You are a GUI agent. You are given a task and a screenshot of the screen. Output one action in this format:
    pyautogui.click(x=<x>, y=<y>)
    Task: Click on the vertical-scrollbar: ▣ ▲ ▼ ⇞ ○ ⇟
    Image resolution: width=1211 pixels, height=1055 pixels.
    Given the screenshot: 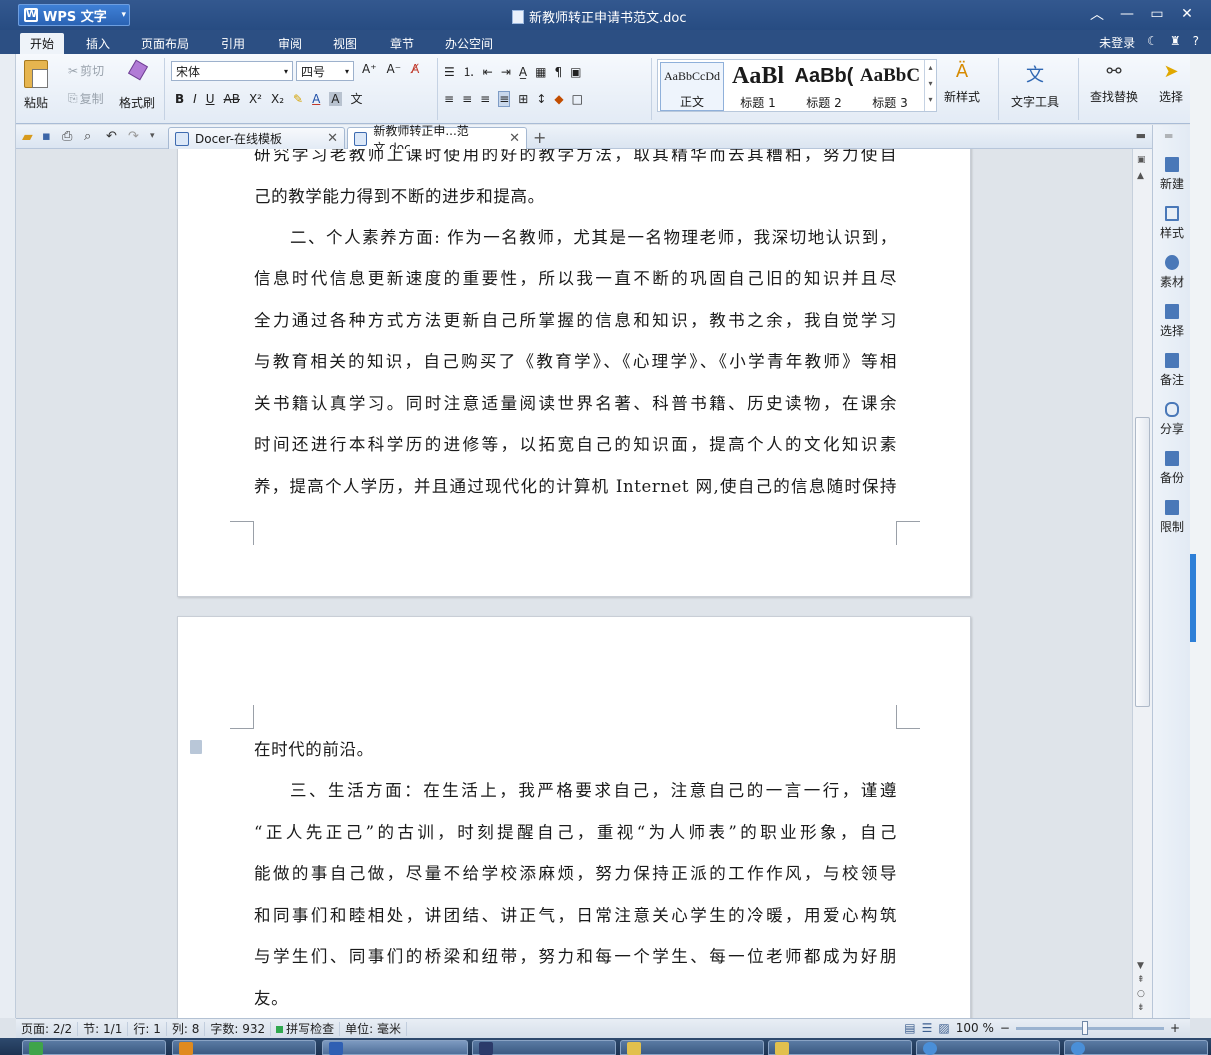 What is the action you would take?
    pyautogui.click(x=1142, y=583)
    